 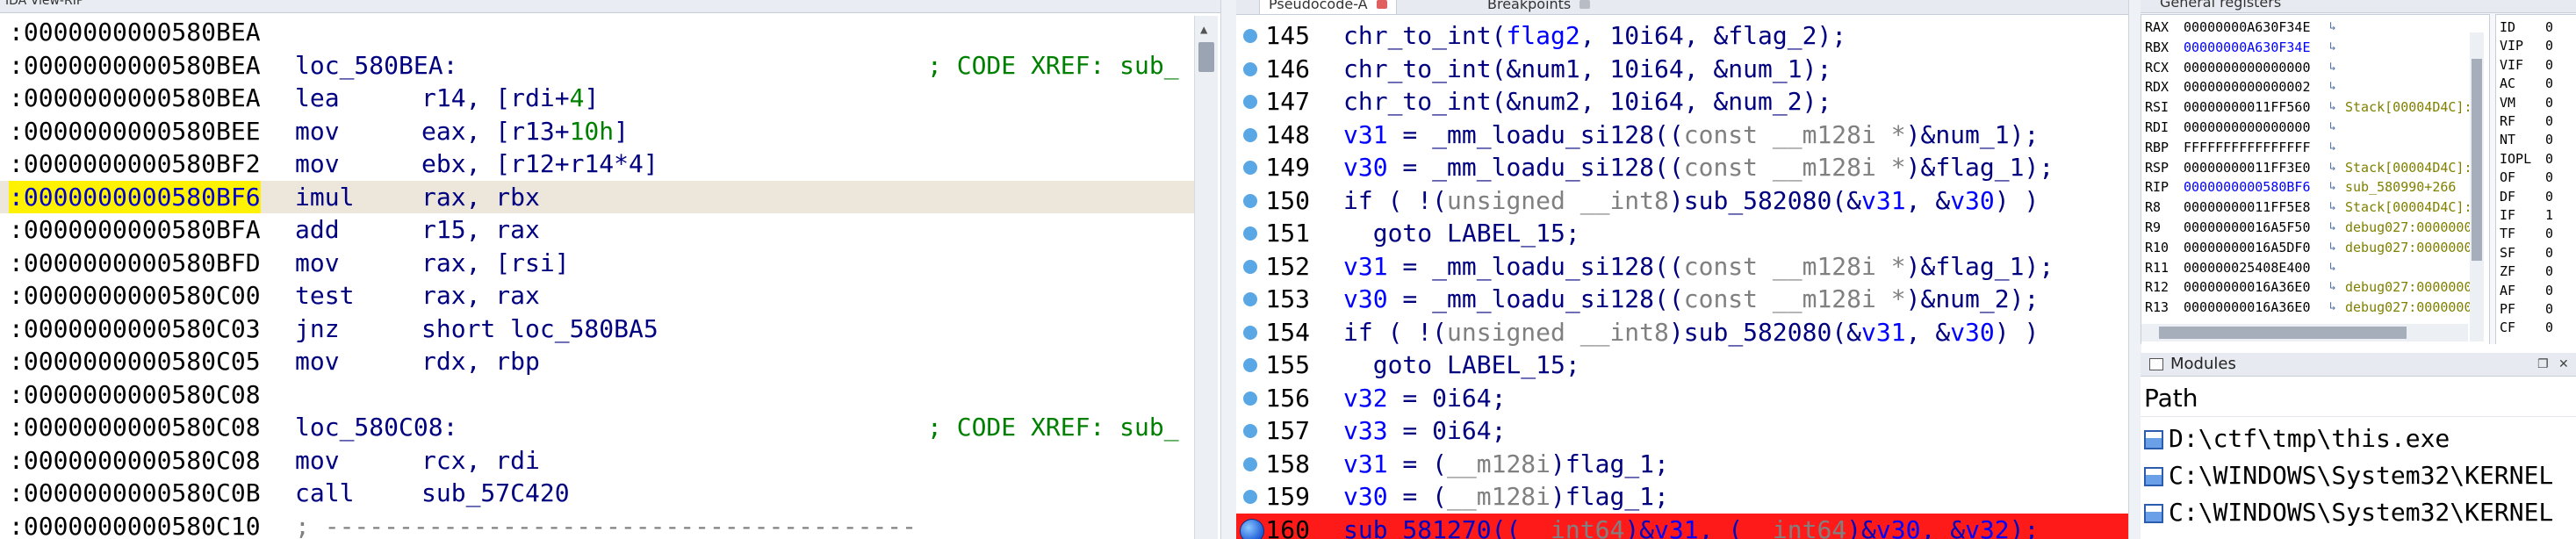 What do you see at coordinates (597, 329) in the screenshot?
I see `disassembly-line: :0000000000580C03 jnz short loc_580BA5` at bounding box center [597, 329].